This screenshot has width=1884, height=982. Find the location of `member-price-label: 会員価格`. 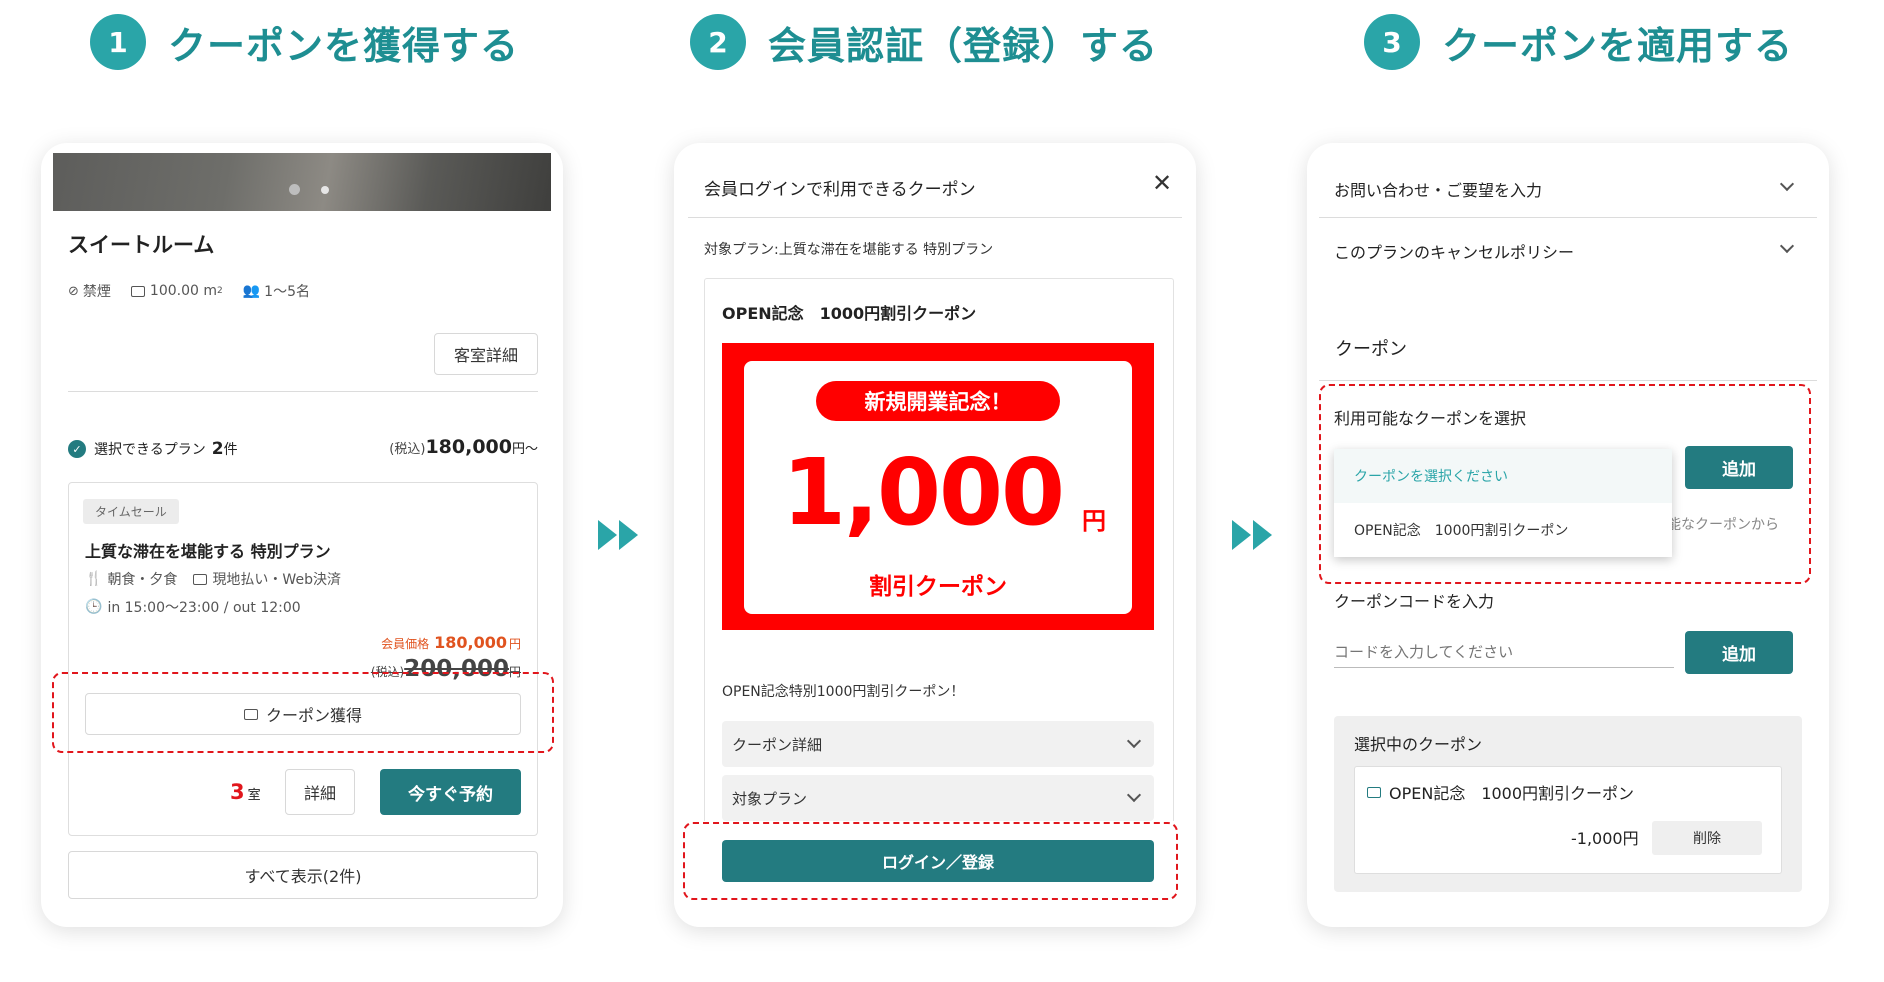

member-price-label: 会員価格 is located at coordinates (405, 644).